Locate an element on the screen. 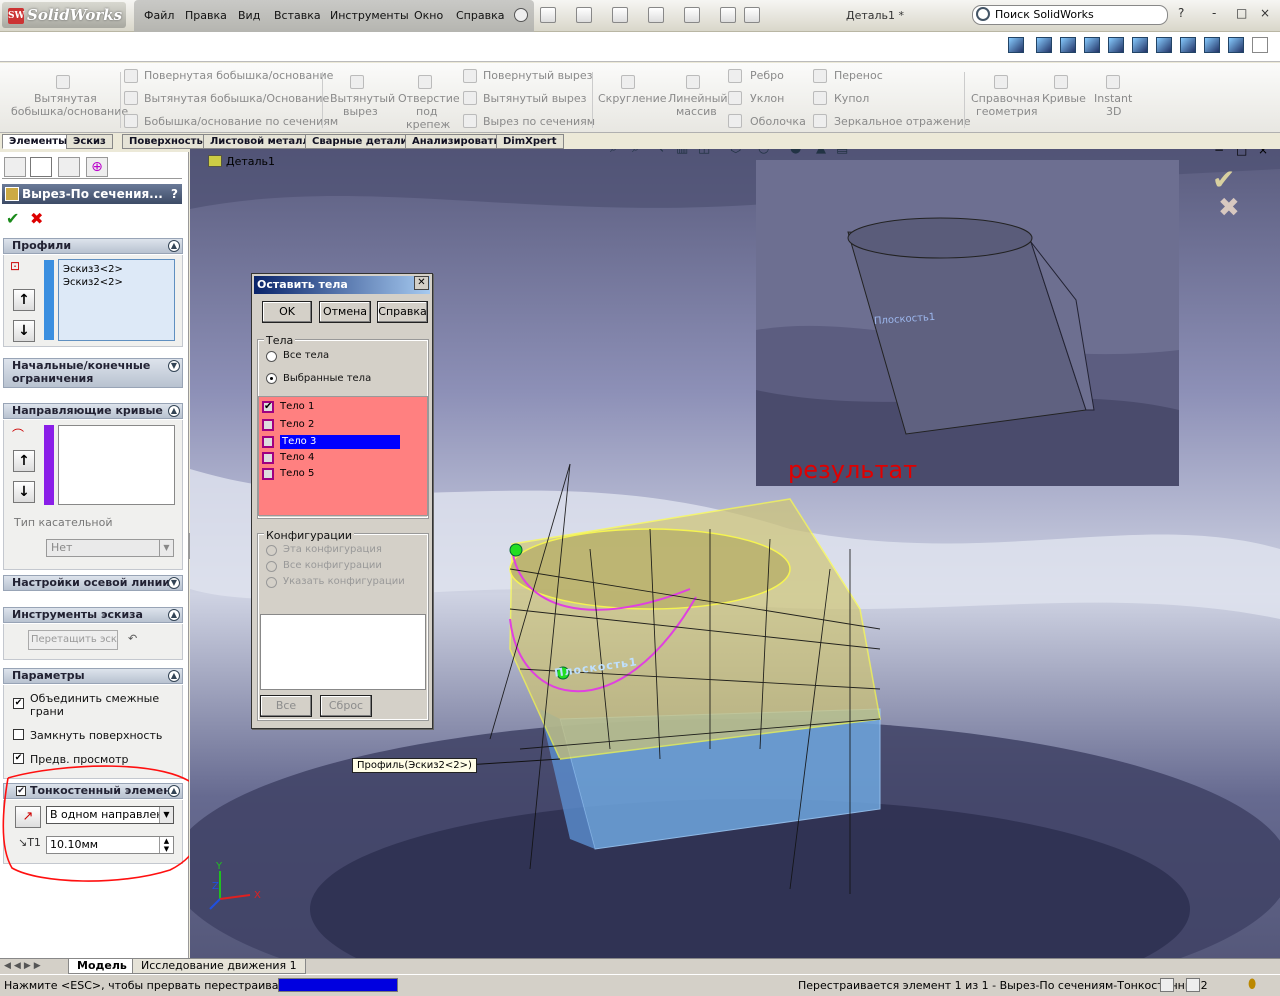 The image size is (1280, 996). body-4-checkbox is located at coordinates (268, 458).